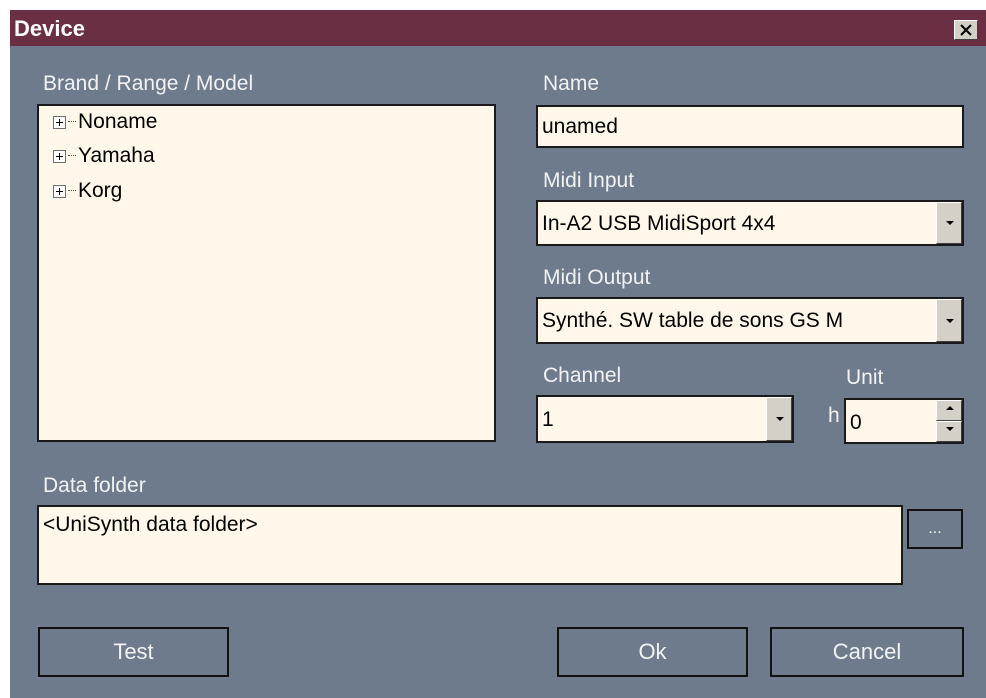 The image size is (986, 698). I want to click on close-icon, so click(966, 30).